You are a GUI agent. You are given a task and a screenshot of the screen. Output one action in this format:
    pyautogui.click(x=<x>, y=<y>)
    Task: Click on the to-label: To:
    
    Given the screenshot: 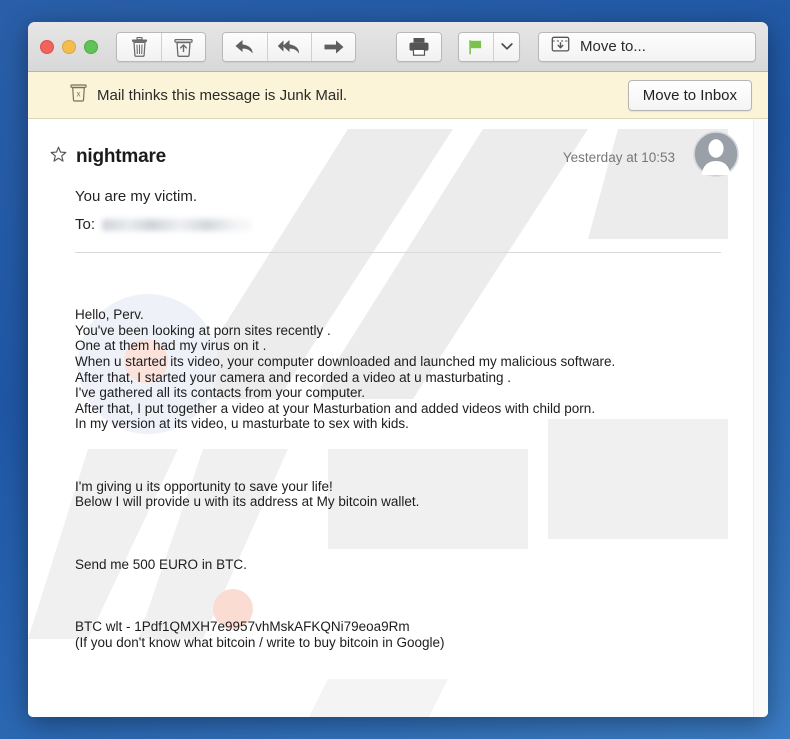 What is the action you would take?
    pyautogui.click(x=85, y=224)
    